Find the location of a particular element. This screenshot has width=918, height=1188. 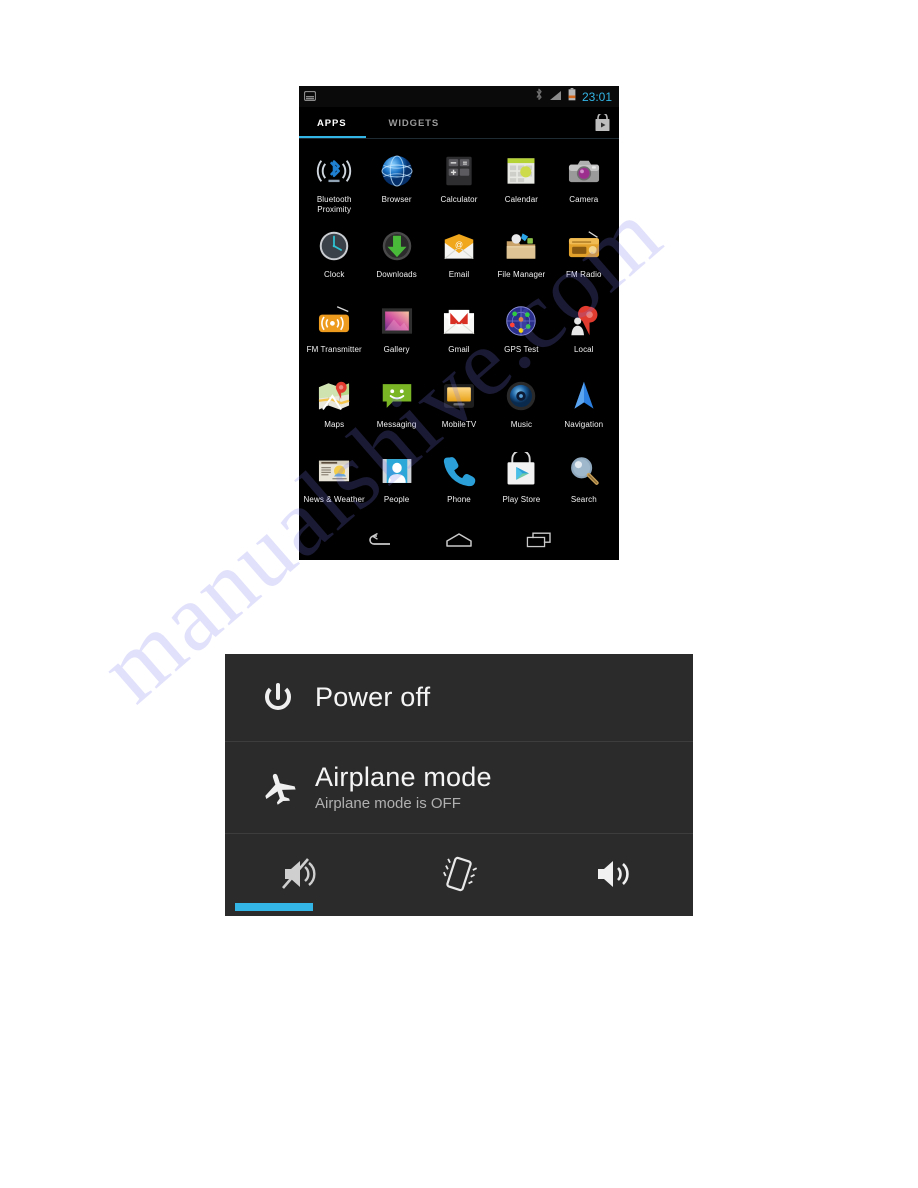

nav-recent-apps-button is located at coordinates (539, 540).